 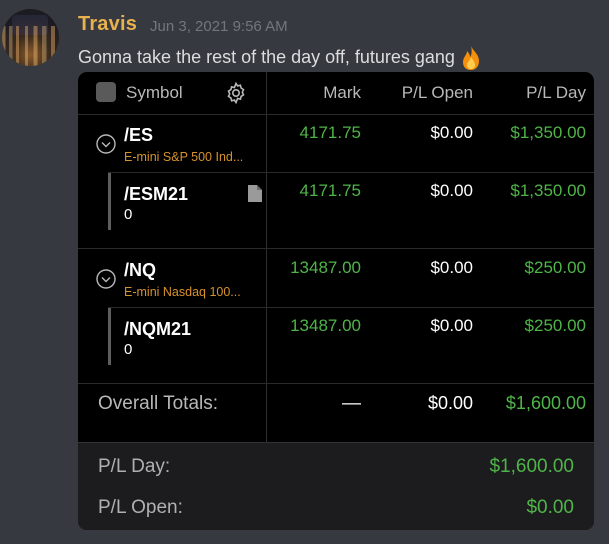 I want to click on avatar-city-lights, so click(x=30, y=46).